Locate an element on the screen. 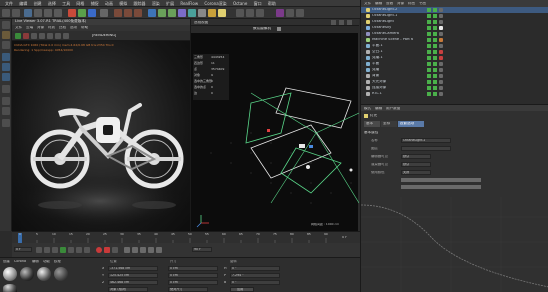 This screenshot has height=292, width=548. menu-item: 捕捉 is located at coordinates (95, 3).